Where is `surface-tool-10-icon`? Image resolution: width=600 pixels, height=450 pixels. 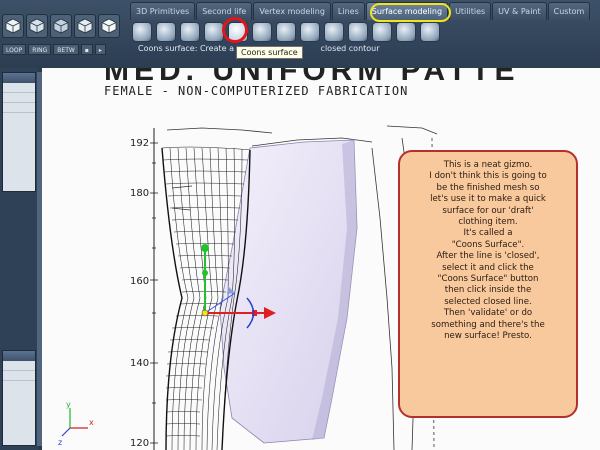
surface-tool-10-icon is located at coordinates (358, 32).